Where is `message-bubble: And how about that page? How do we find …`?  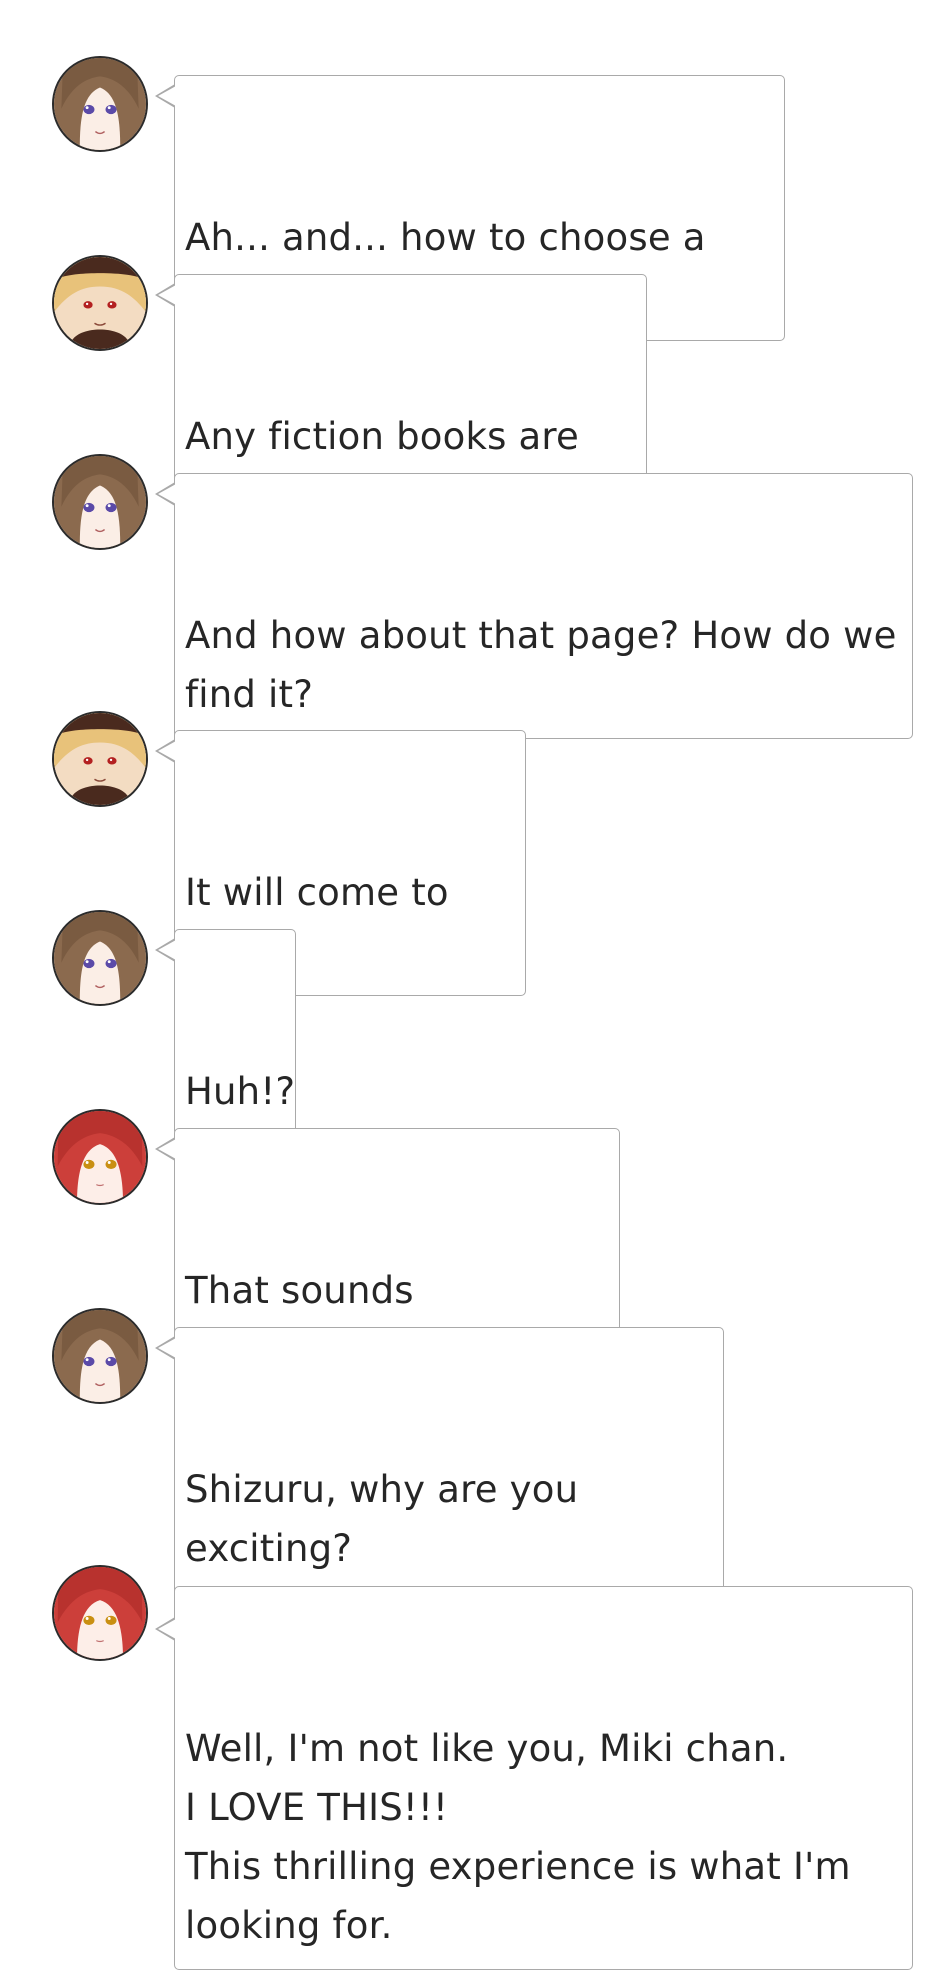 message-bubble: And how about that page? How do we find … is located at coordinates (534, 606).